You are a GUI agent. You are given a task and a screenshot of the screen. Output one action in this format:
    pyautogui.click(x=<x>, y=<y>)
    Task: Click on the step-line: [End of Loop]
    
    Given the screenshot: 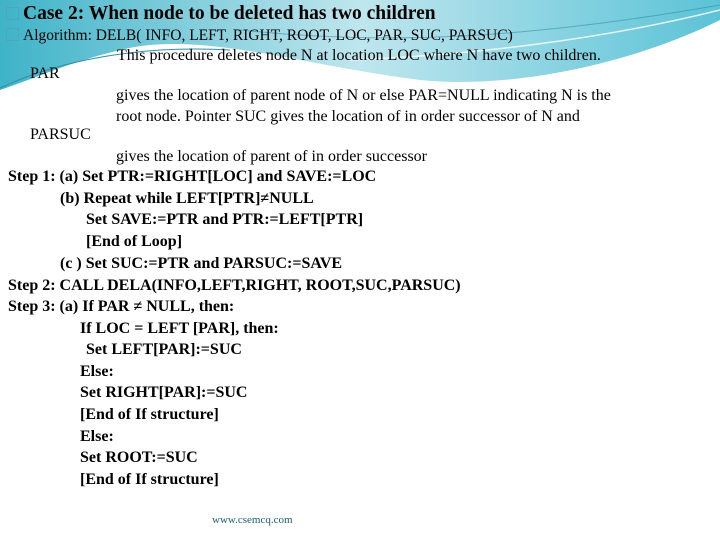 What is the action you would take?
    pyautogui.click(x=134, y=241)
    